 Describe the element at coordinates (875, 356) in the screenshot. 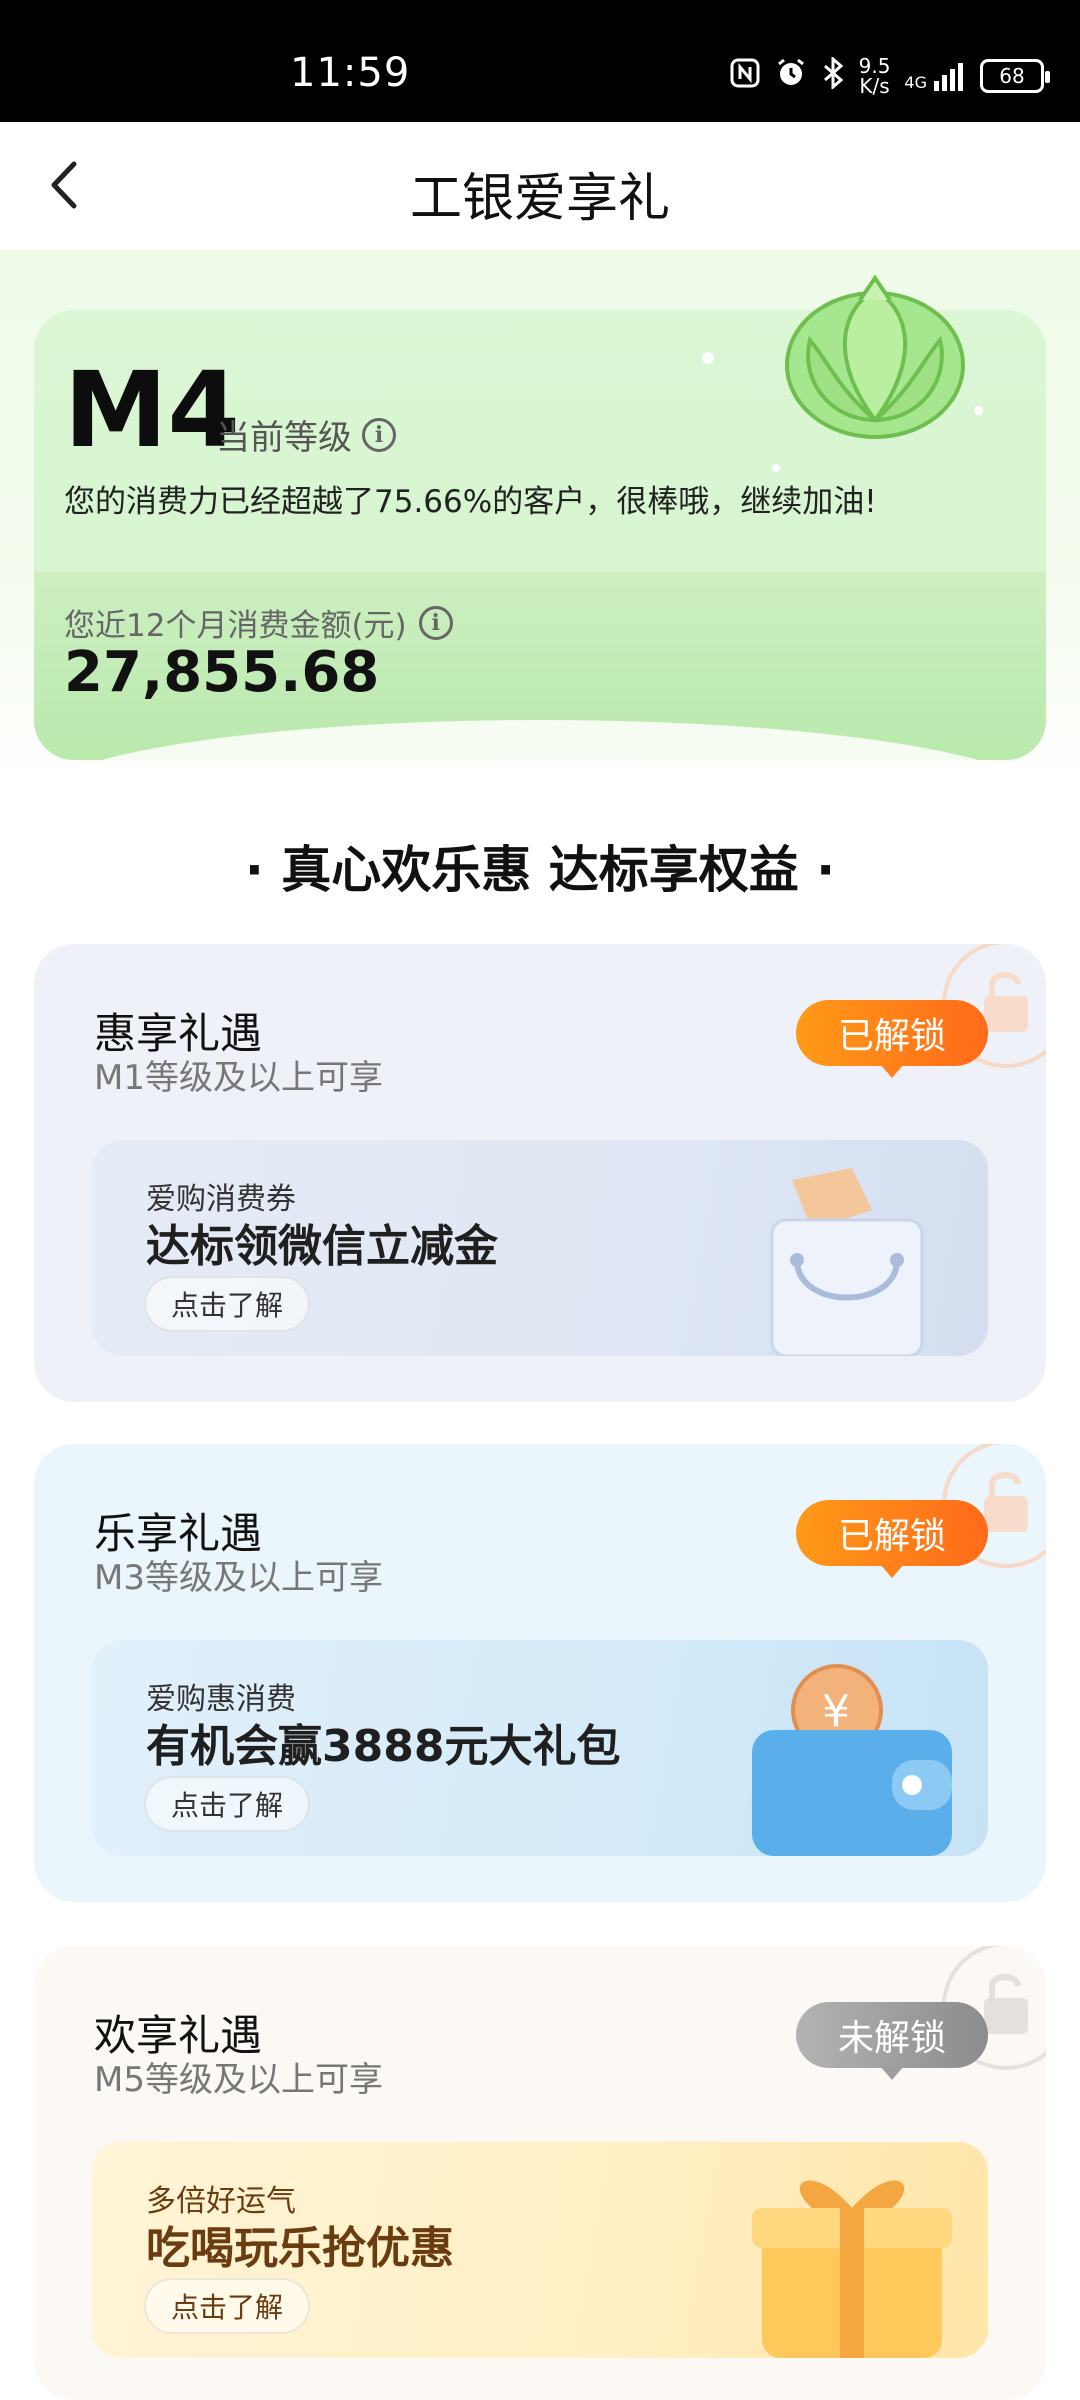

I see `lotus-badge-icon` at that location.